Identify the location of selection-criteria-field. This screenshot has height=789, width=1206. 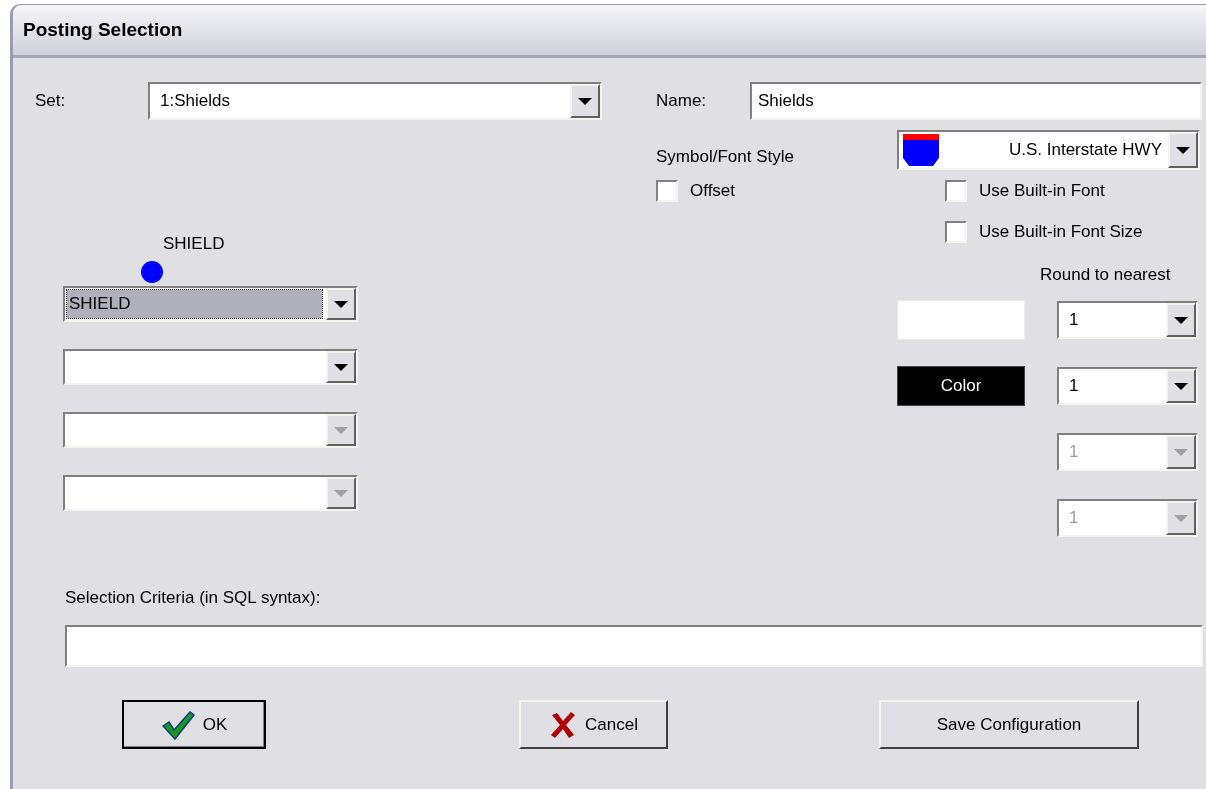
(634, 646).